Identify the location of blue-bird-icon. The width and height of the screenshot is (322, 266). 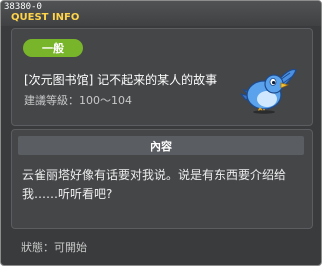
(268, 91).